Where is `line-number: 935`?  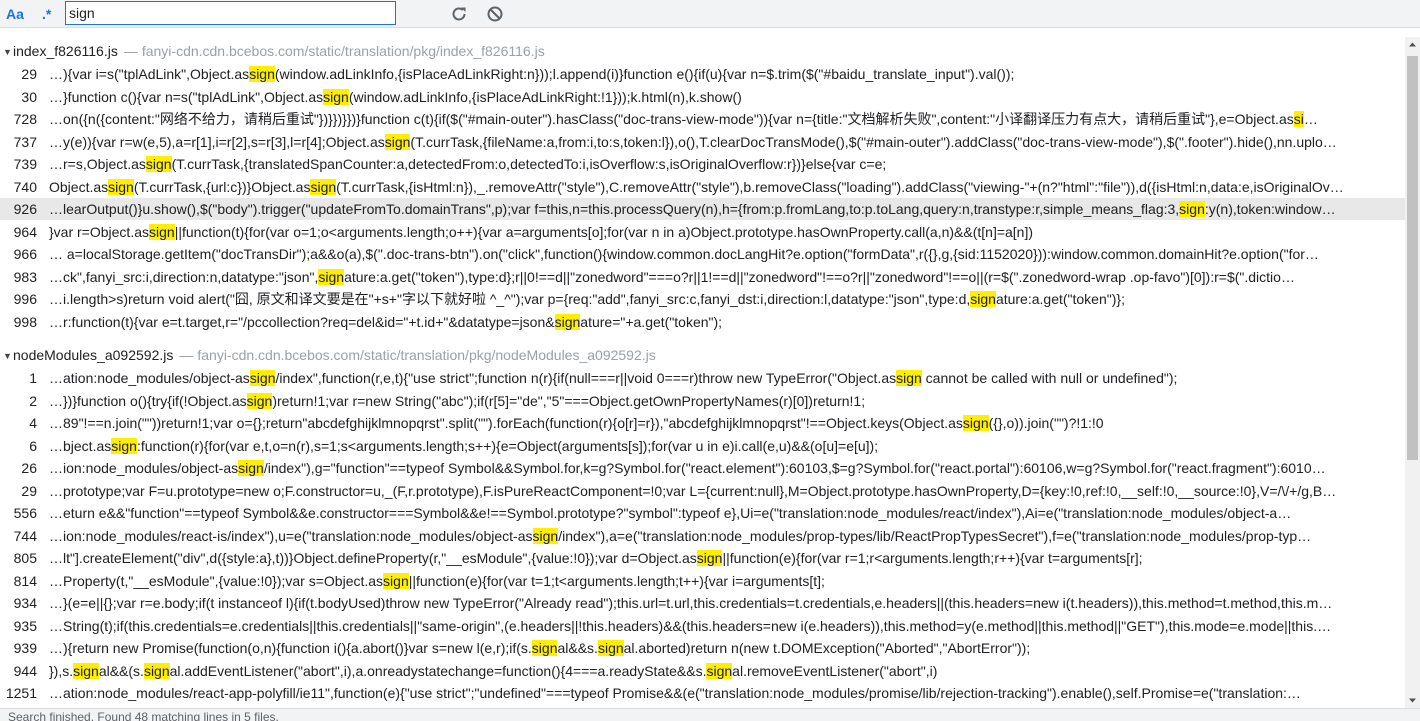 line-number: 935 is located at coordinates (25, 626).